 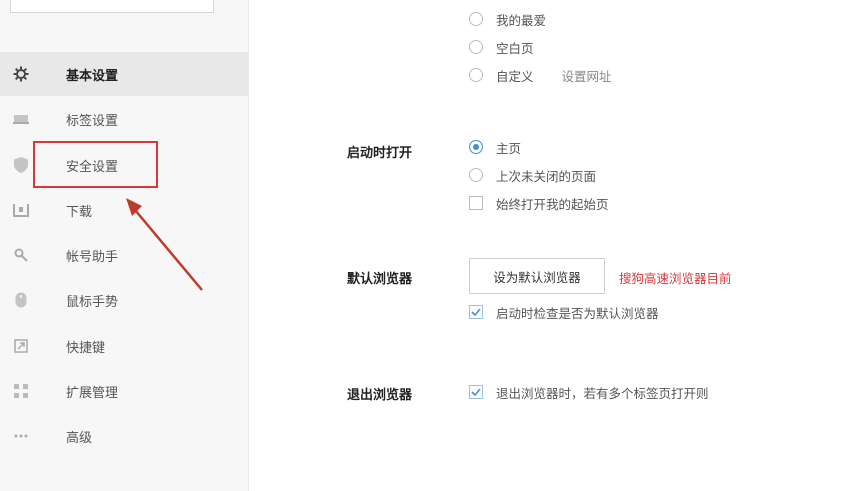 I want to click on sidebar-item-shortcuts: 快捷键, so click(x=124, y=346).